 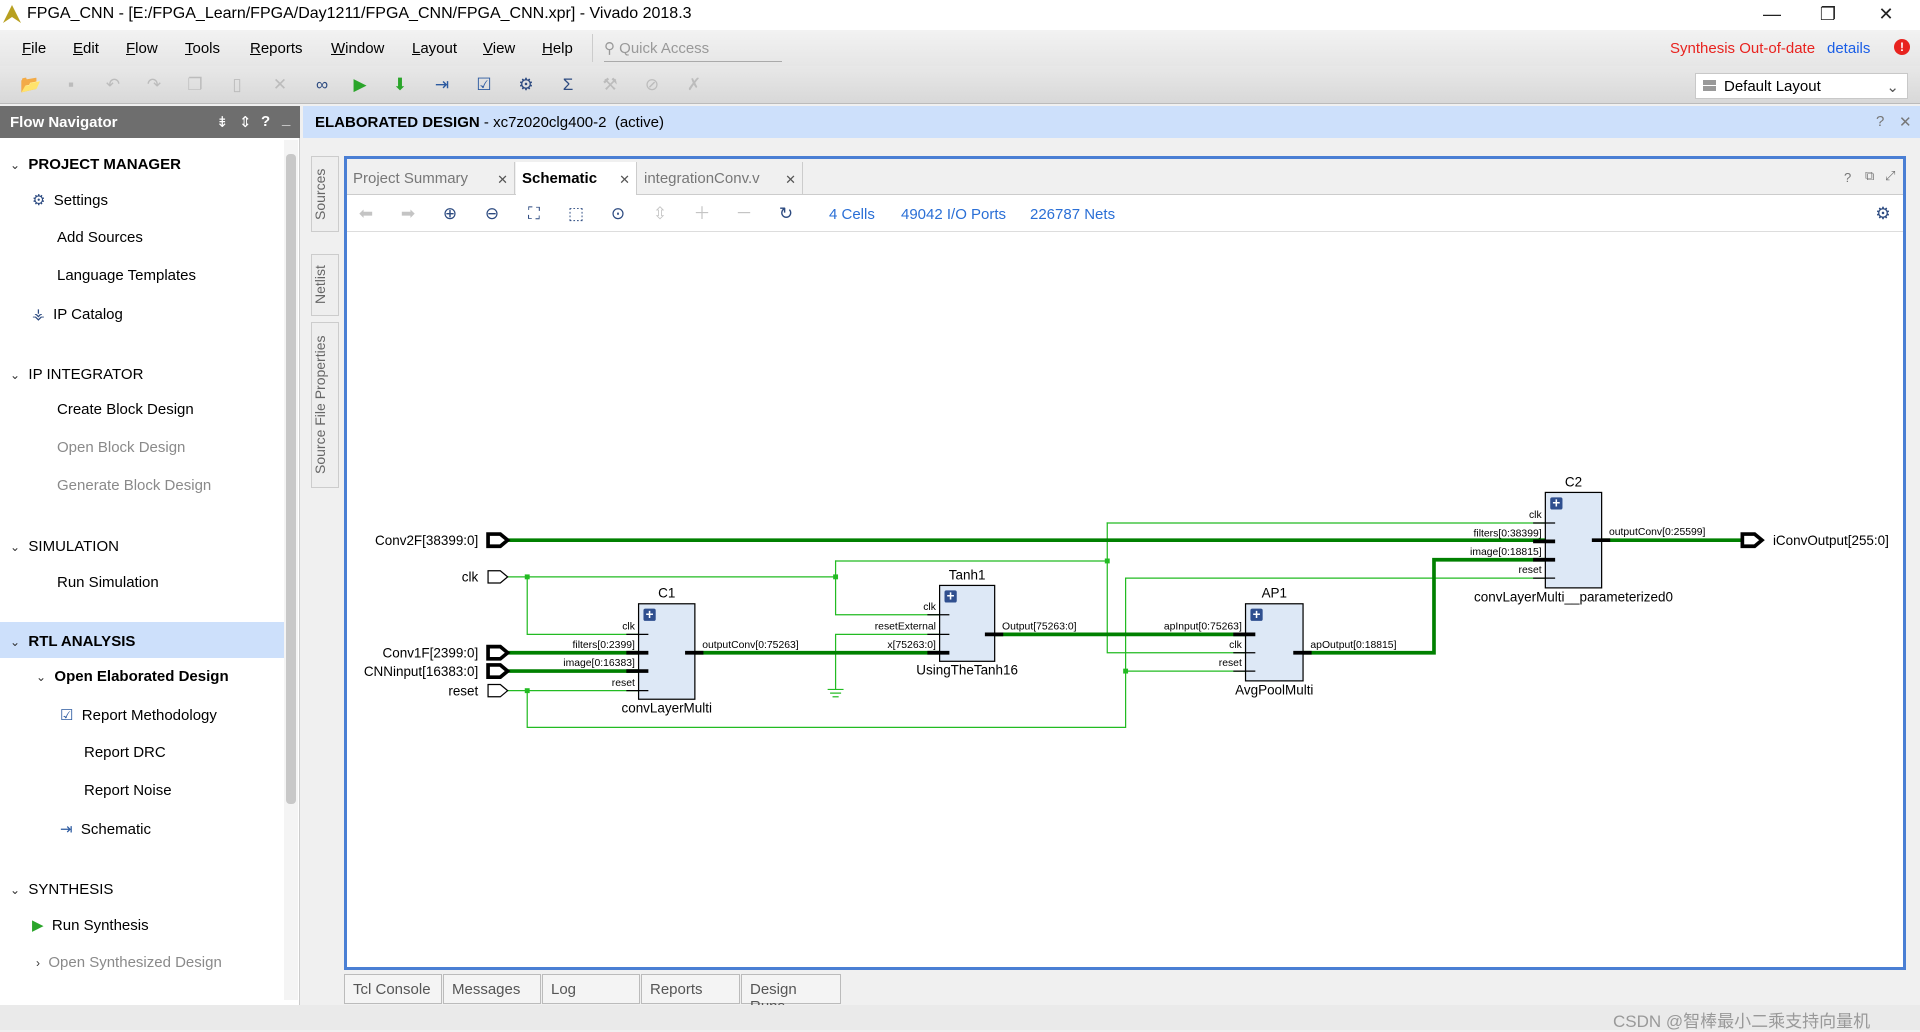 I want to click on nets-count-link: 226787 Nets, so click(x=1072, y=214).